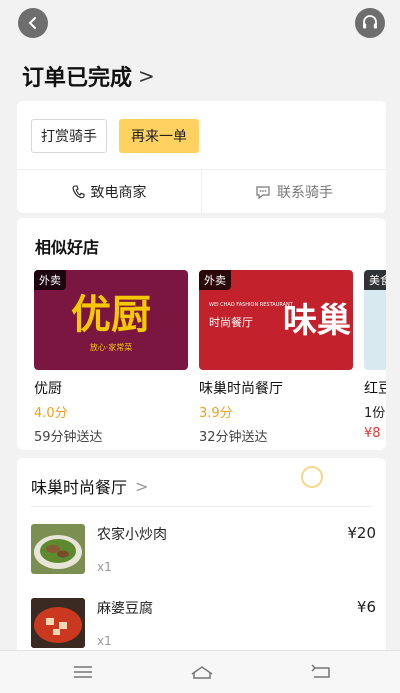  Describe the element at coordinates (375, 413) in the screenshot. I see `shop-rating: 1份` at that location.